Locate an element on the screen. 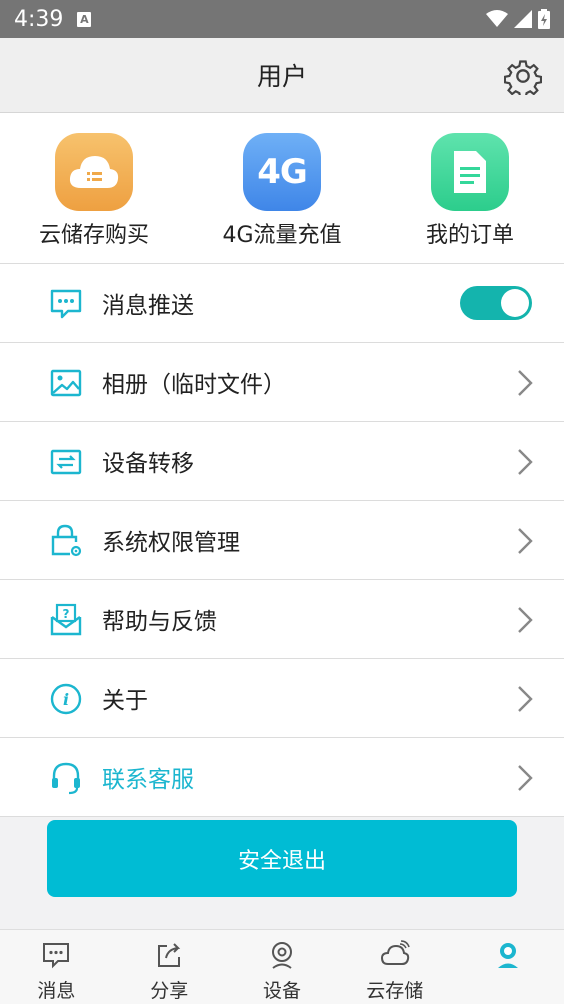 This screenshot has height=1004, width=564. menu-item-permissions: 系统权限管理 is located at coordinates (282, 540).